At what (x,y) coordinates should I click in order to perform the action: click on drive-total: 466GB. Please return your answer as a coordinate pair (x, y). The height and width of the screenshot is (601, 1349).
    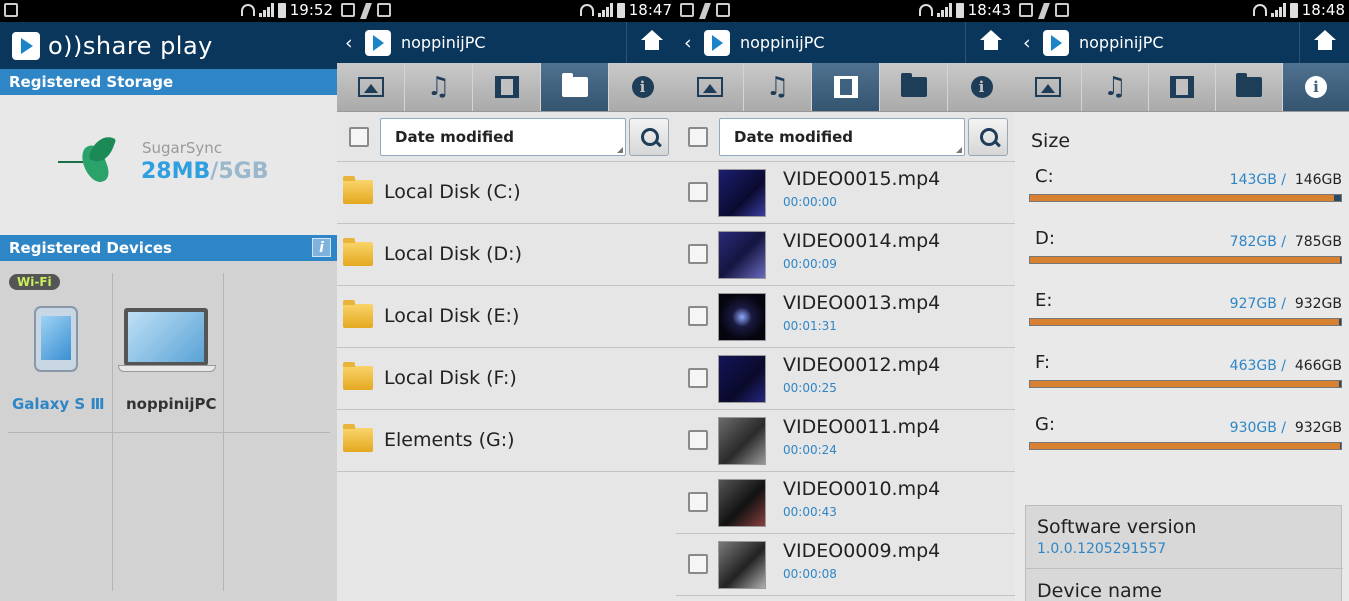
    Looking at the image, I should click on (1318, 366).